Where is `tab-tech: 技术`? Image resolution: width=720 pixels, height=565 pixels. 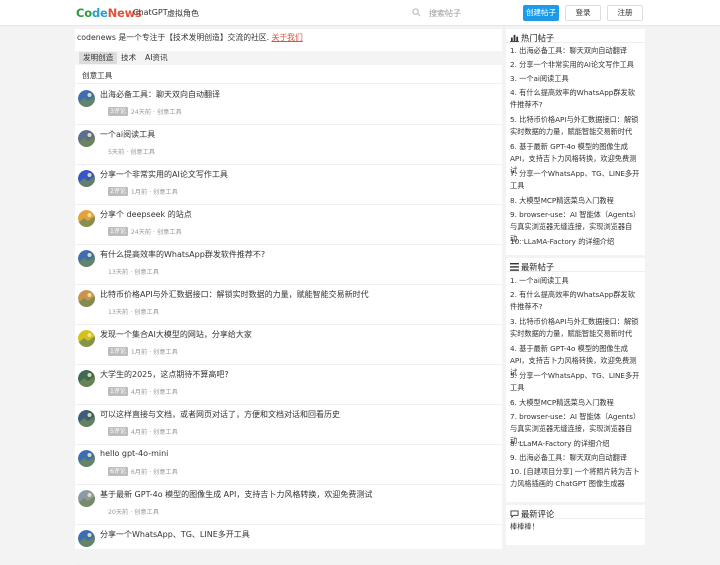 tab-tech: 技术 is located at coordinates (128, 58).